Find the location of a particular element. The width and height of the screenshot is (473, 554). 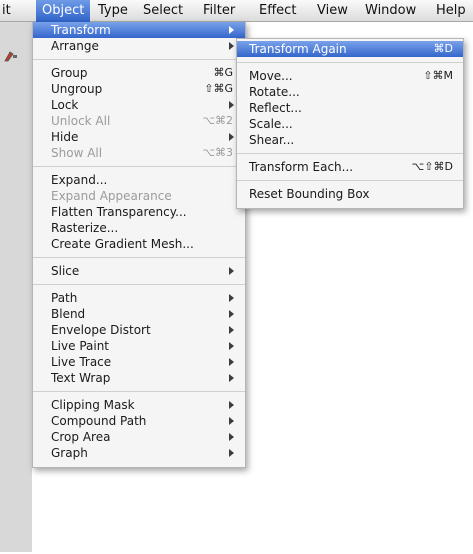

menu-item-transform-each: Transform Each... ⌥⇧⌘D is located at coordinates (350, 167).